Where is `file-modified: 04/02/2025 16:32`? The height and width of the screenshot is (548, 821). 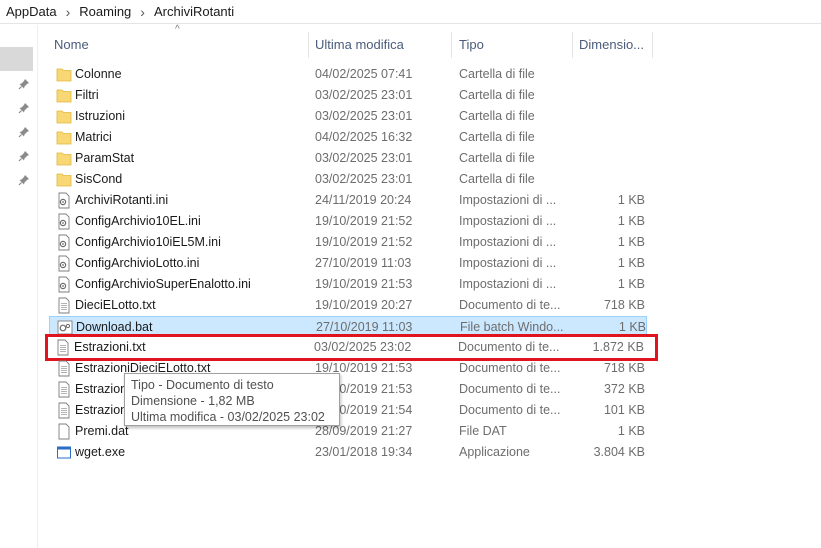
file-modified: 04/02/2025 16:32 is located at coordinates (364, 137).